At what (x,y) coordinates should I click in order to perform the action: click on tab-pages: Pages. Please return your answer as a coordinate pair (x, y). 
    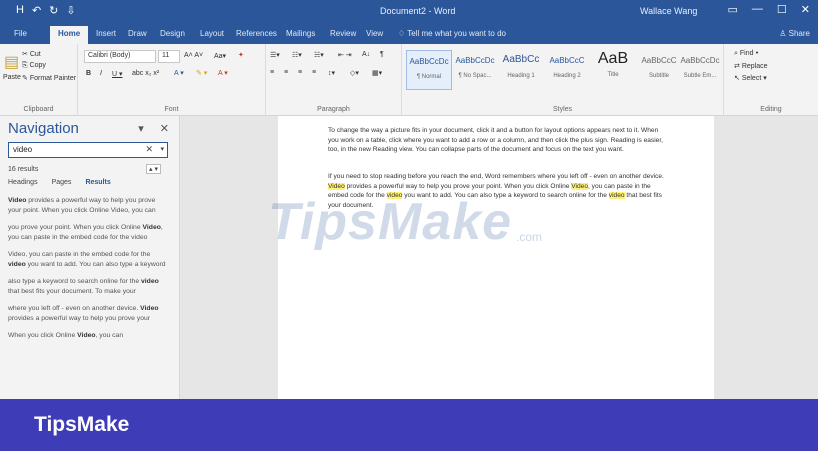
    Looking at the image, I should click on (62, 182).